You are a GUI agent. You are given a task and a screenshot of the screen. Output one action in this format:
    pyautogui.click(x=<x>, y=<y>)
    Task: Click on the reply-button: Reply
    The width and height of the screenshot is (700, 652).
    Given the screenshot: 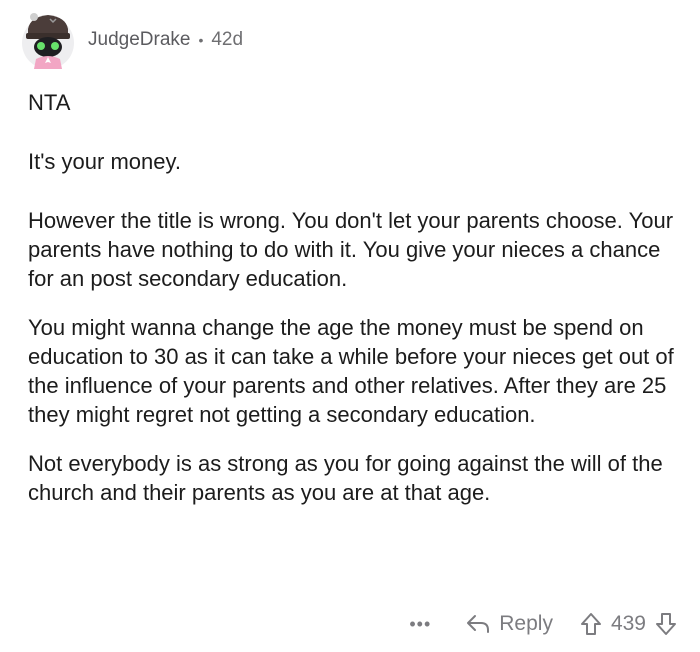 What is the action you would take?
    pyautogui.click(x=509, y=624)
    